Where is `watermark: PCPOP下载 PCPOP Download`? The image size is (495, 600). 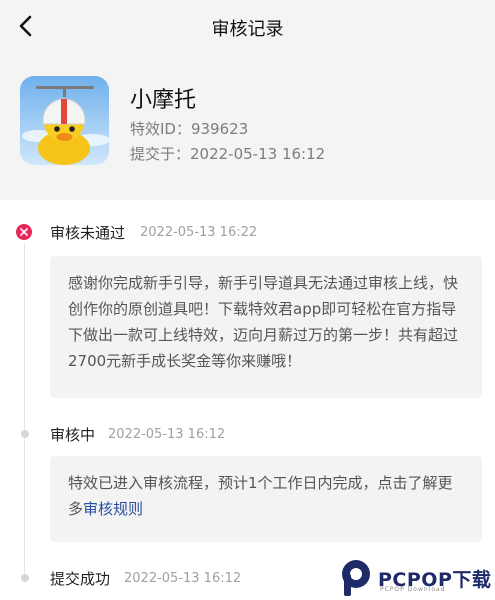
watermark: PCPOP下载 PCPOP Download is located at coordinates (417, 578).